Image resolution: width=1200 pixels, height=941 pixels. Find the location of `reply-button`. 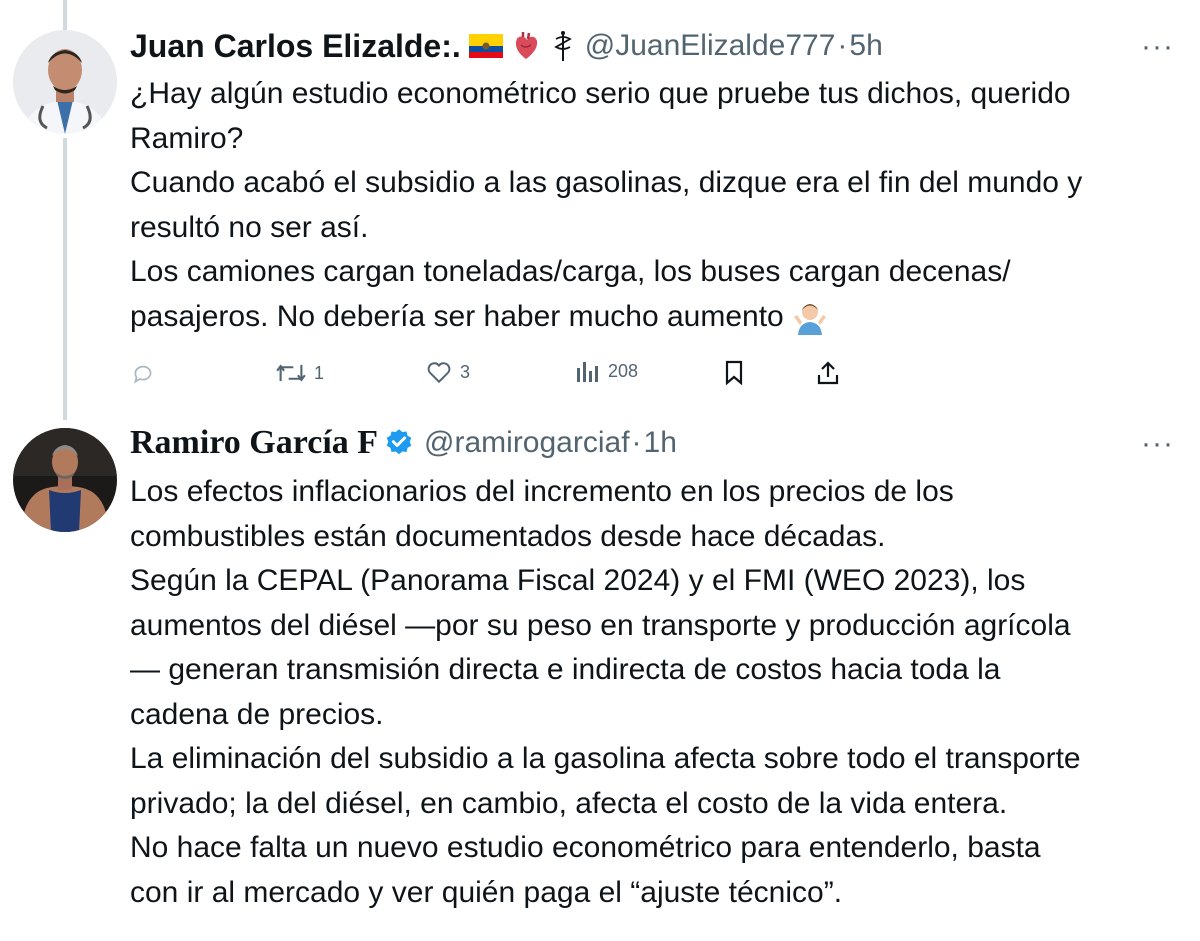

reply-button is located at coordinates (147, 373).